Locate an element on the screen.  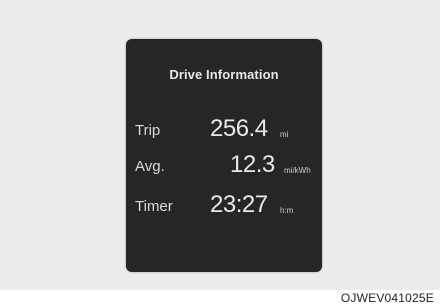
timer-unit: h:m is located at coordinates (287, 210).